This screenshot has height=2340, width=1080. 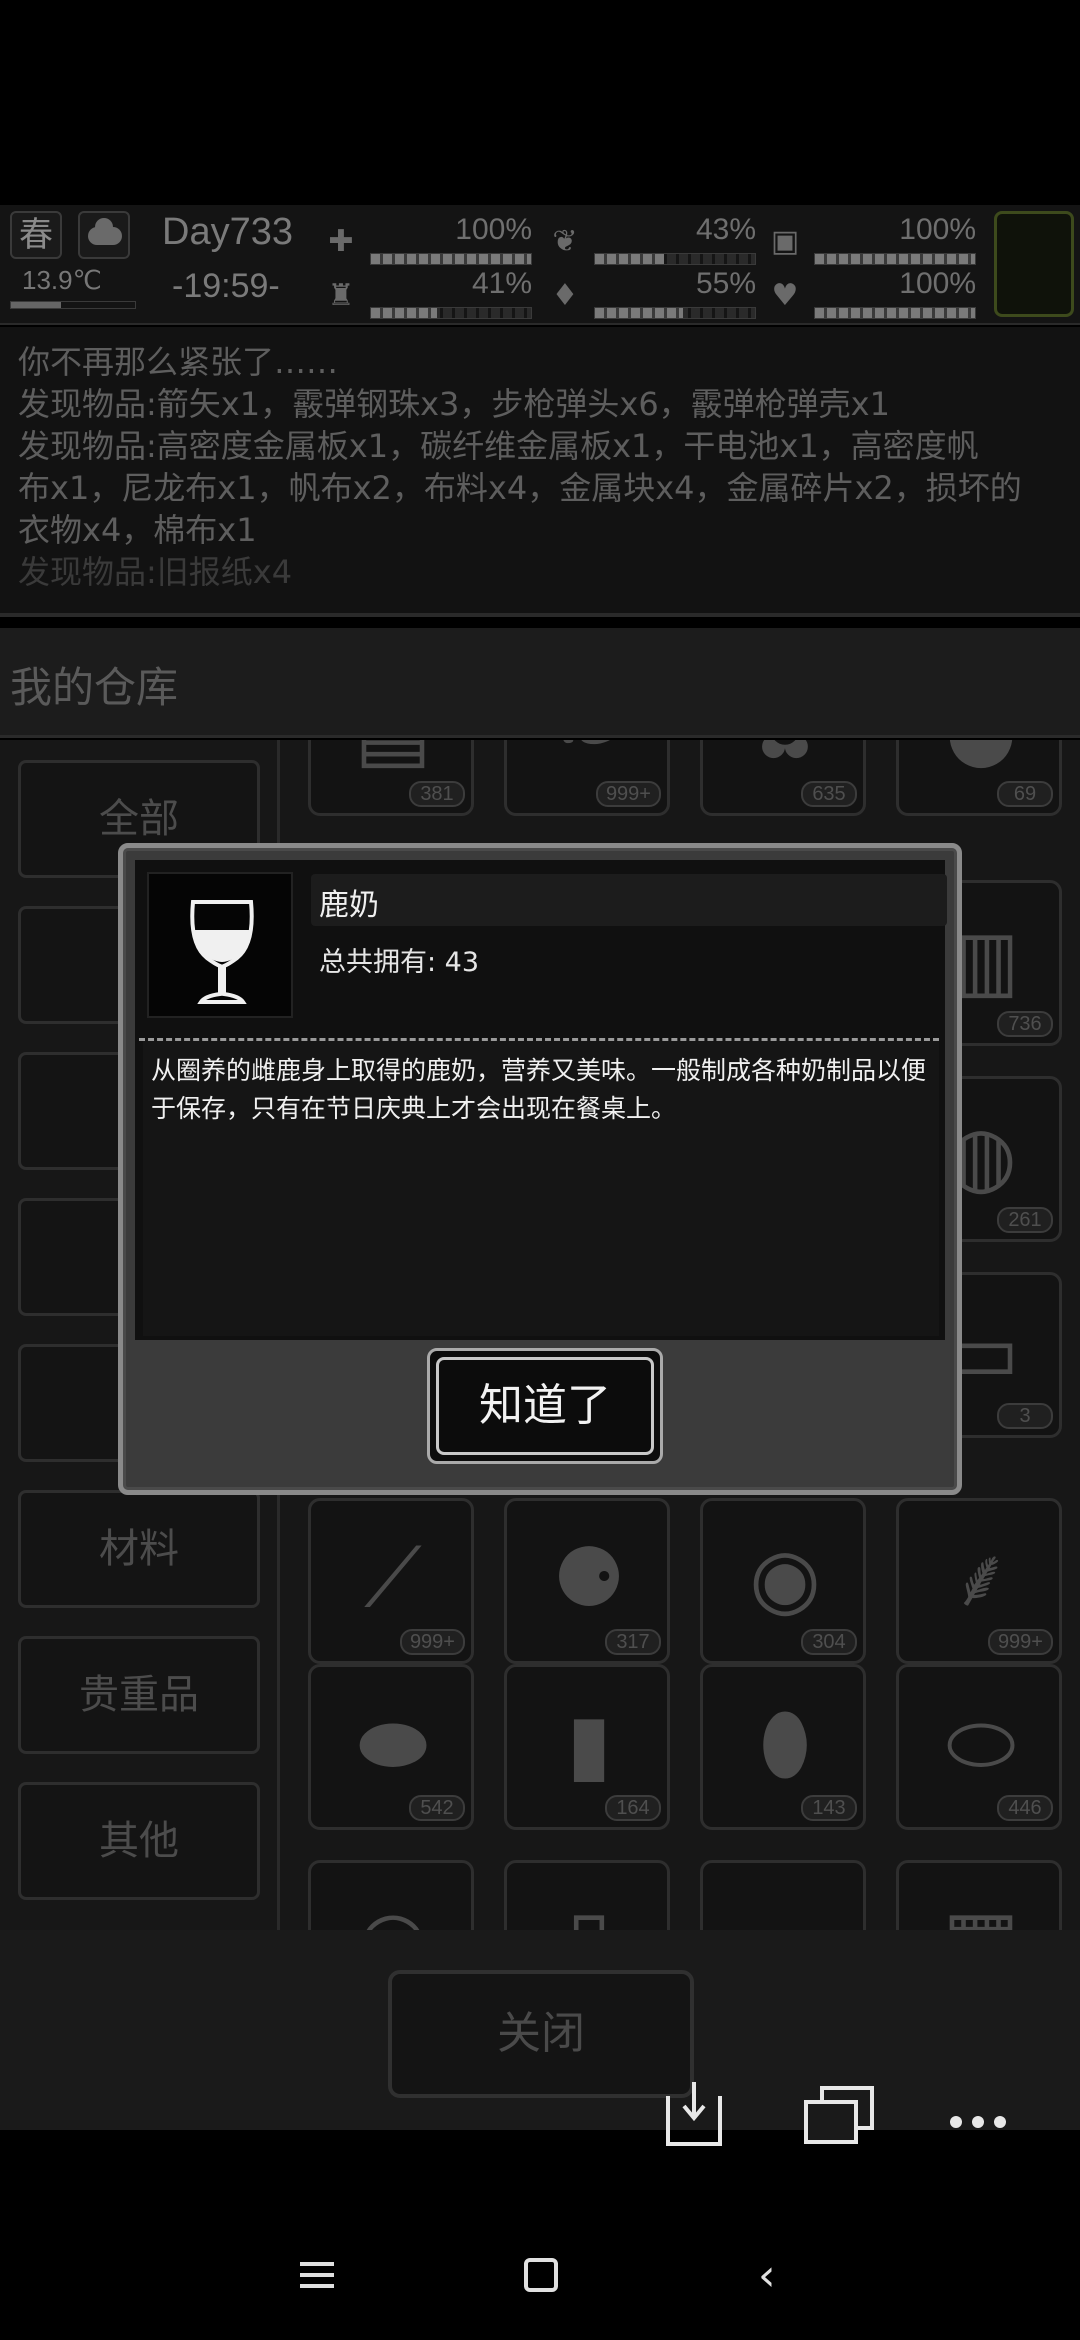 What do you see at coordinates (589, 1578) in the screenshot?
I see `skewer-icon: ⚈` at bounding box center [589, 1578].